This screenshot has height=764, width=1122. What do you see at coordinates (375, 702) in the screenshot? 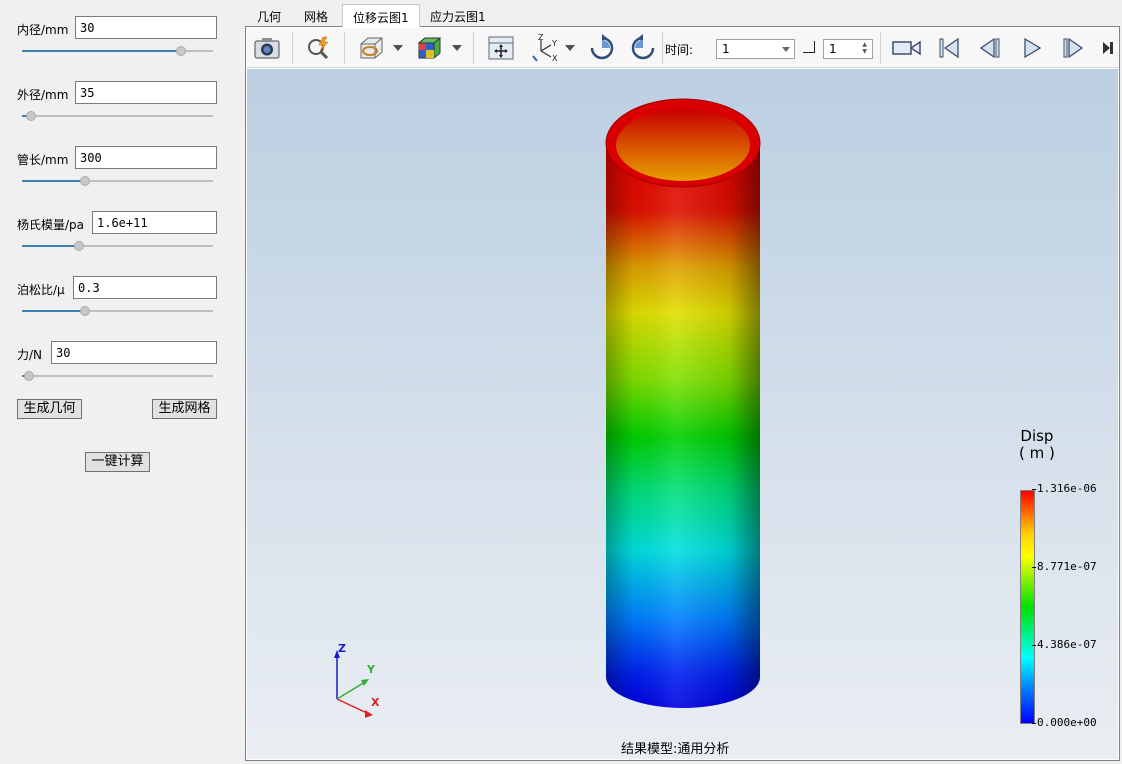
I see `axis-x-label: X` at bounding box center [375, 702].